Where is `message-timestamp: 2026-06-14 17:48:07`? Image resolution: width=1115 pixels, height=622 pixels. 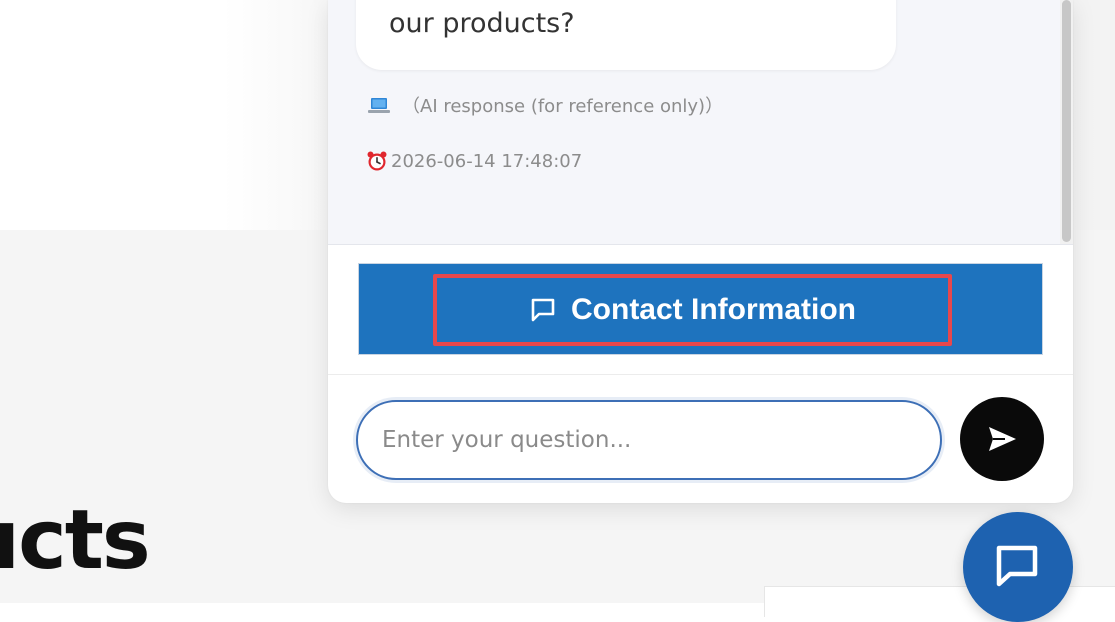 message-timestamp: 2026-06-14 17:48:07 is located at coordinates (474, 161).